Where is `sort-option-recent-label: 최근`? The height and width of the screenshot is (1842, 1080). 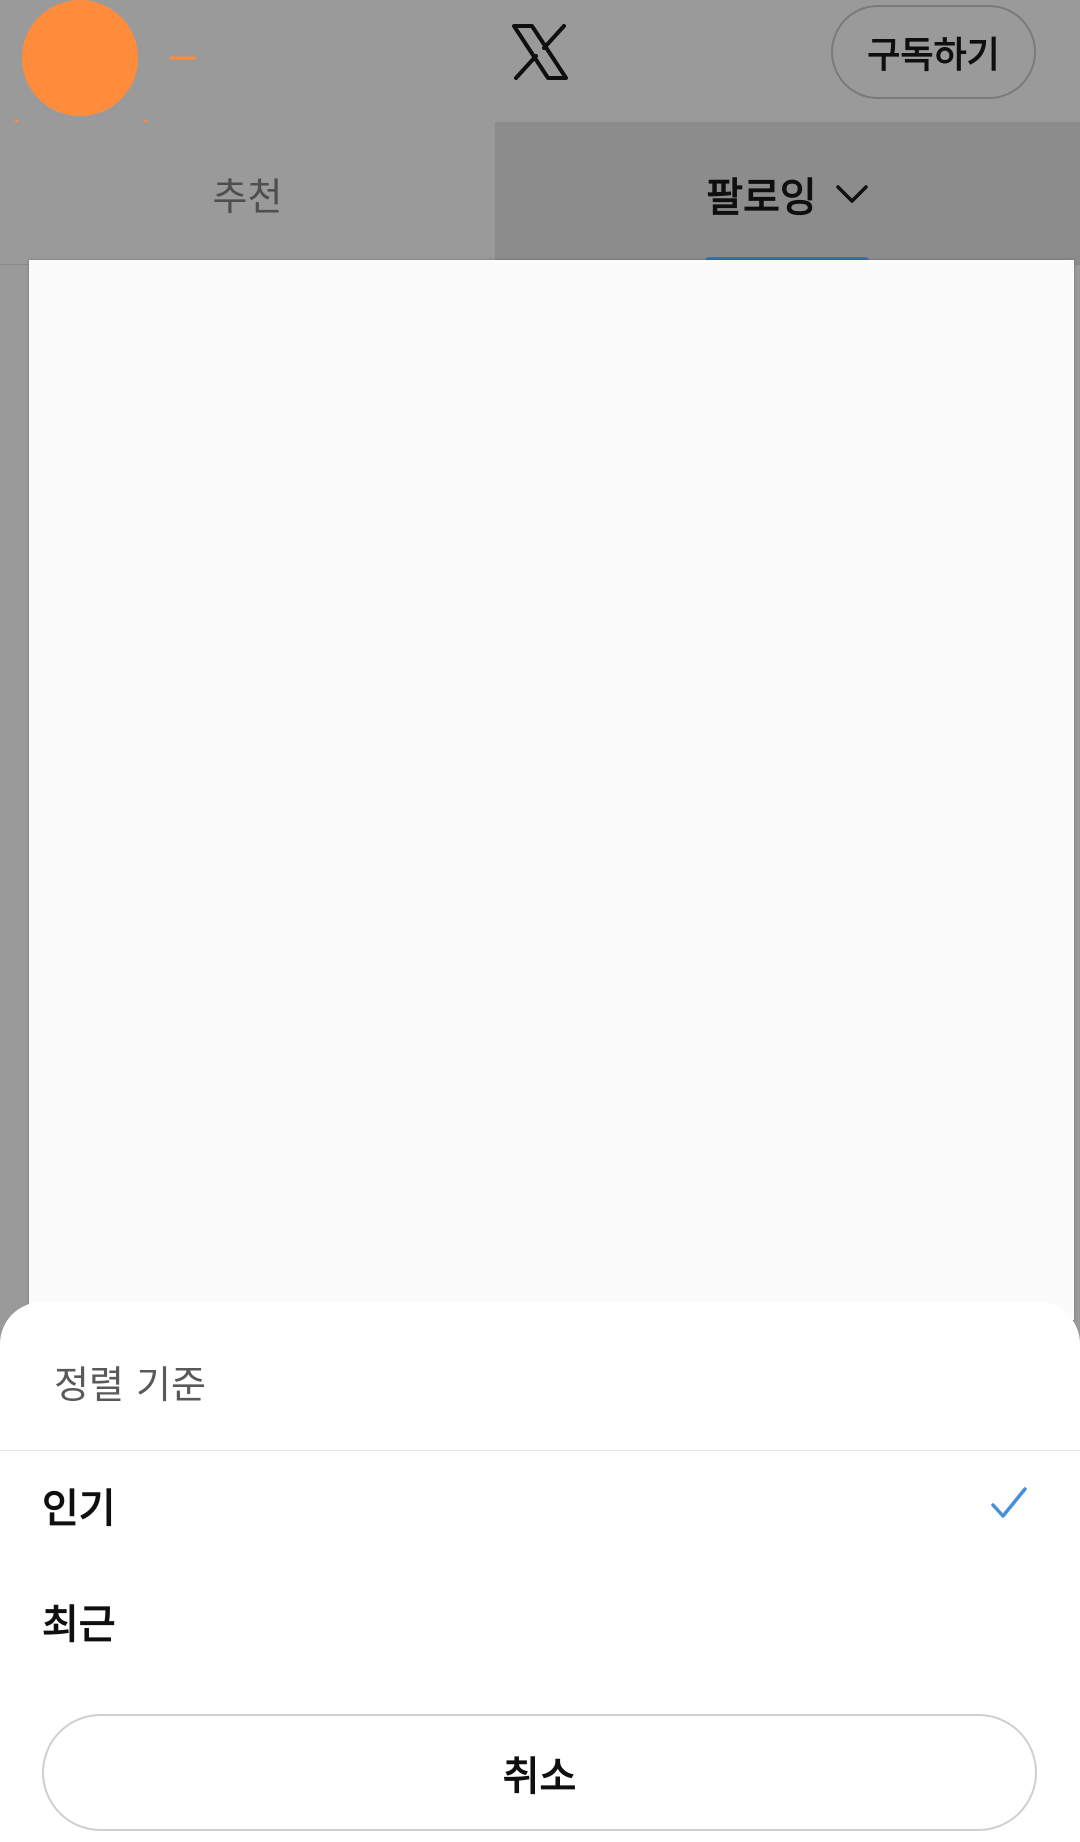
sort-option-recent-label: 최근 is located at coordinates (79, 1625).